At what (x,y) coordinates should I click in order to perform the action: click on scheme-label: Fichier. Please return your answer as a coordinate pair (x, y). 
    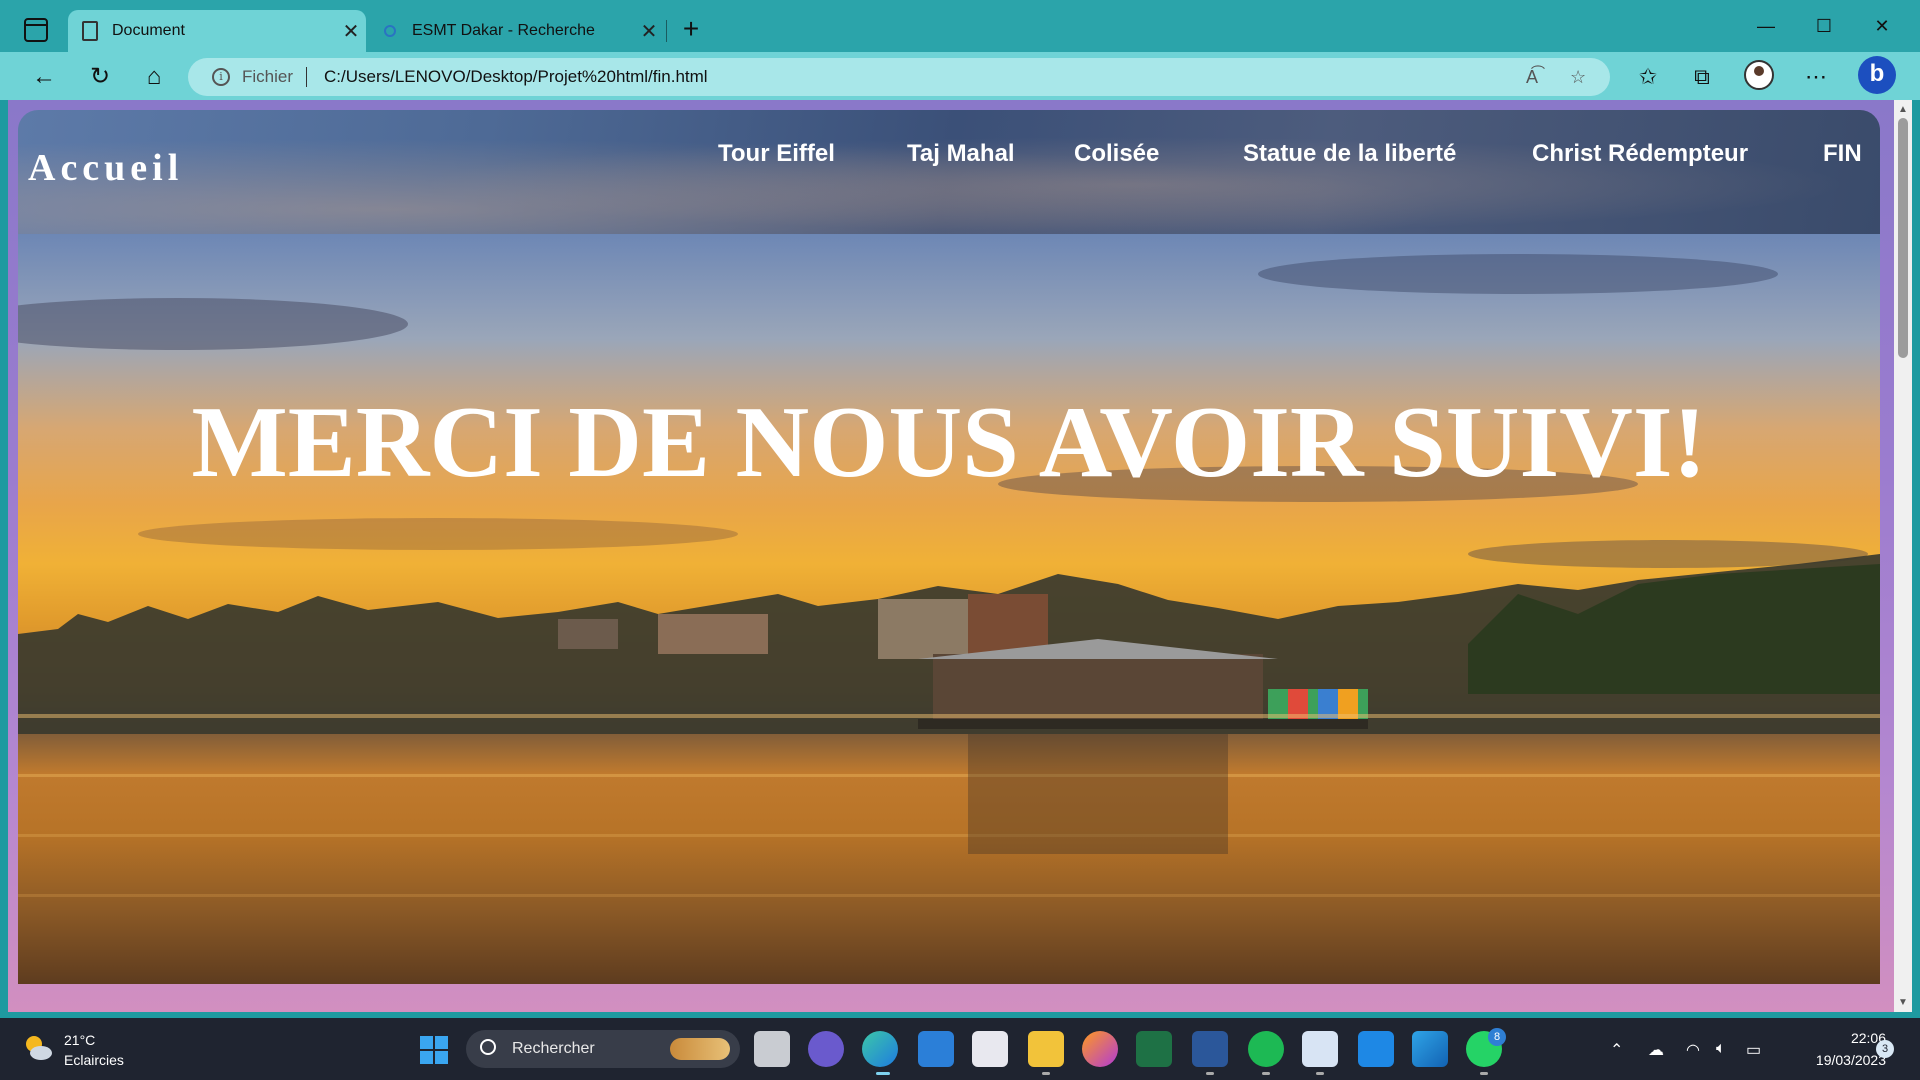
    Looking at the image, I should click on (268, 76).